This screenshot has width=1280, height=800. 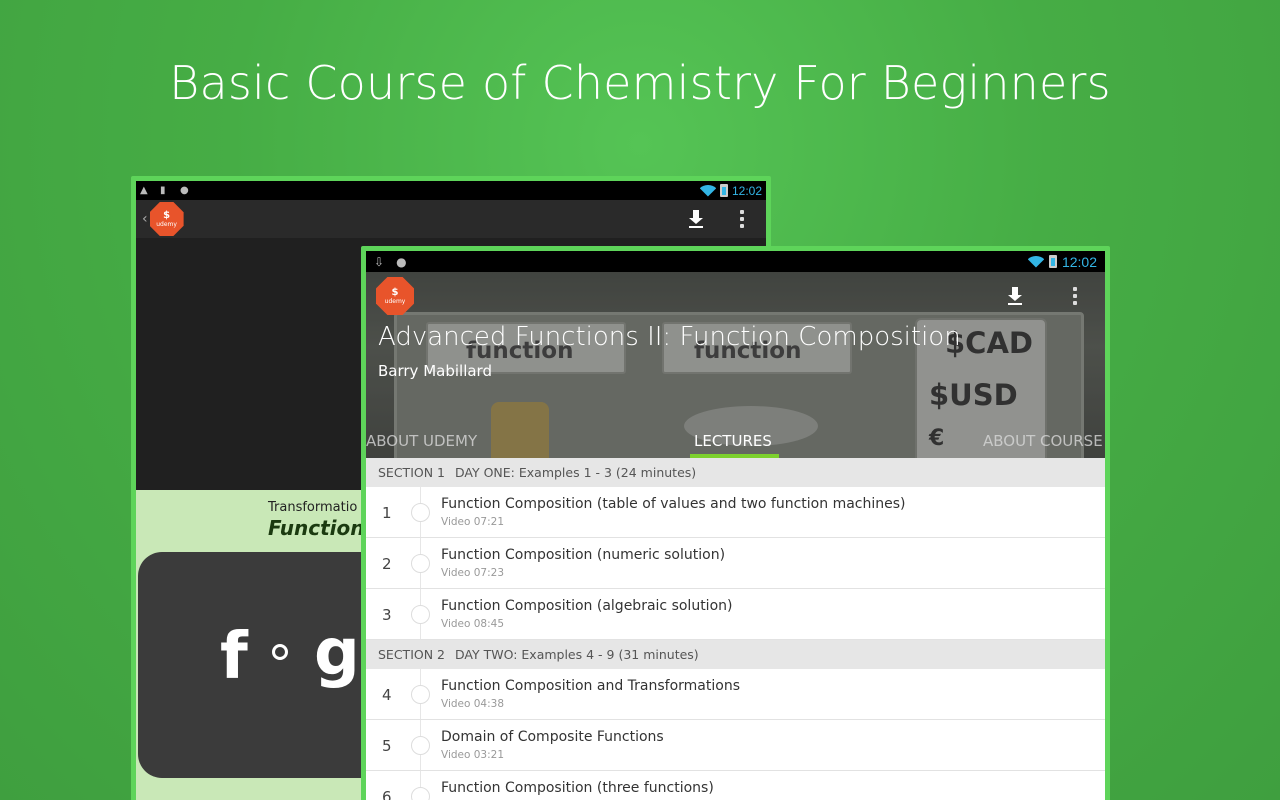 I want to click on course-author: Barry Mabillard, so click(x=435, y=371).